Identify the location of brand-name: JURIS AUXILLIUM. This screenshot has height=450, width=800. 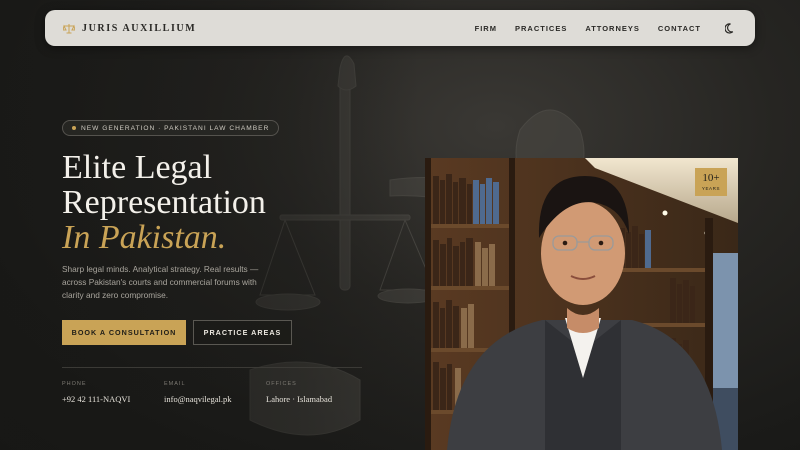
(139, 28).